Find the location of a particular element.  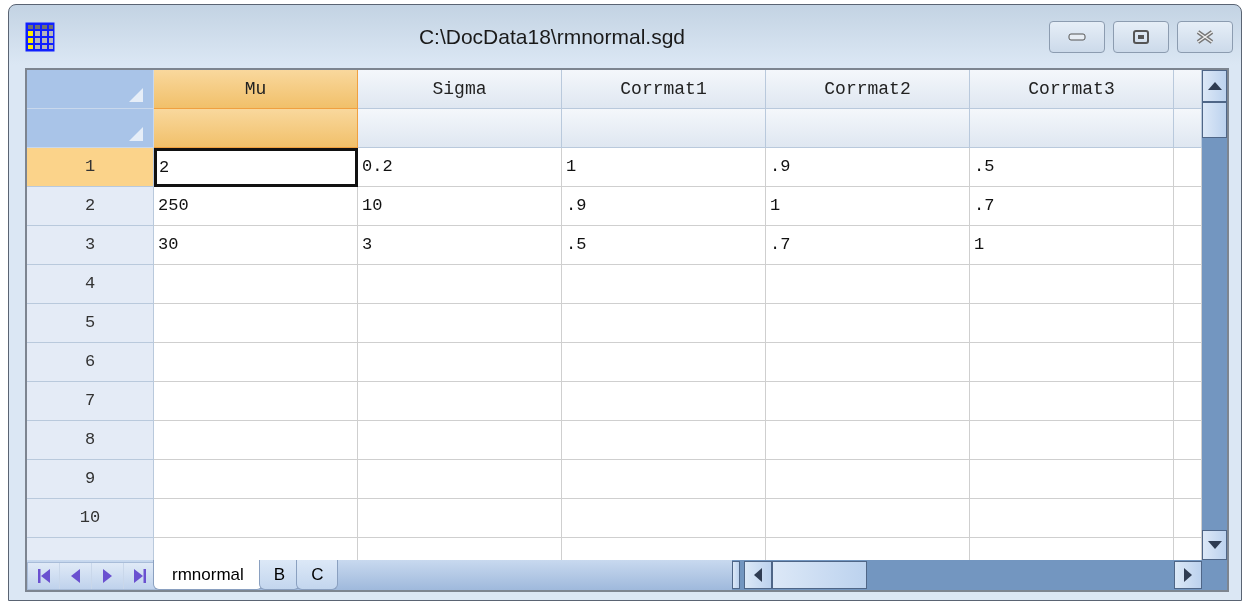

scroll-left-button is located at coordinates (758, 575).